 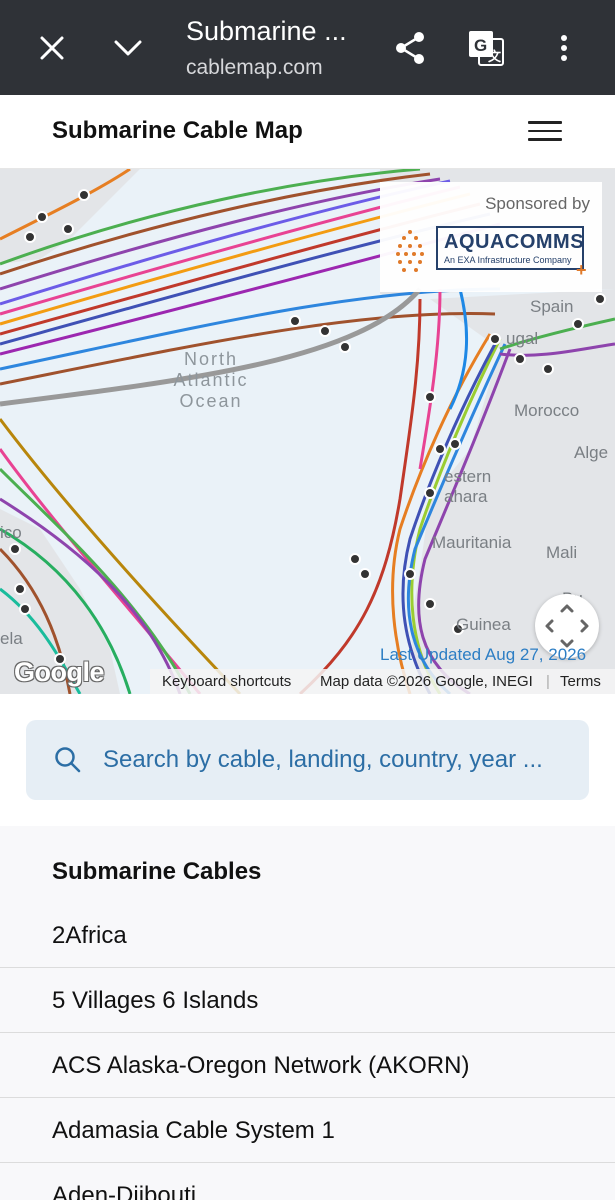 I want to click on ocean-label: North Atlantic Ocean, so click(x=211, y=380).